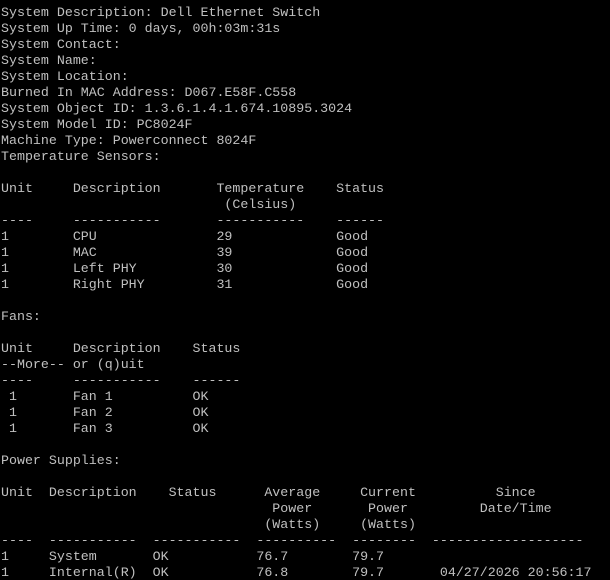  What do you see at coordinates (105, 428) in the screenshot?
I see `fan-table-row: 1 Fan 3 OK` at bounding box center [105, 428].